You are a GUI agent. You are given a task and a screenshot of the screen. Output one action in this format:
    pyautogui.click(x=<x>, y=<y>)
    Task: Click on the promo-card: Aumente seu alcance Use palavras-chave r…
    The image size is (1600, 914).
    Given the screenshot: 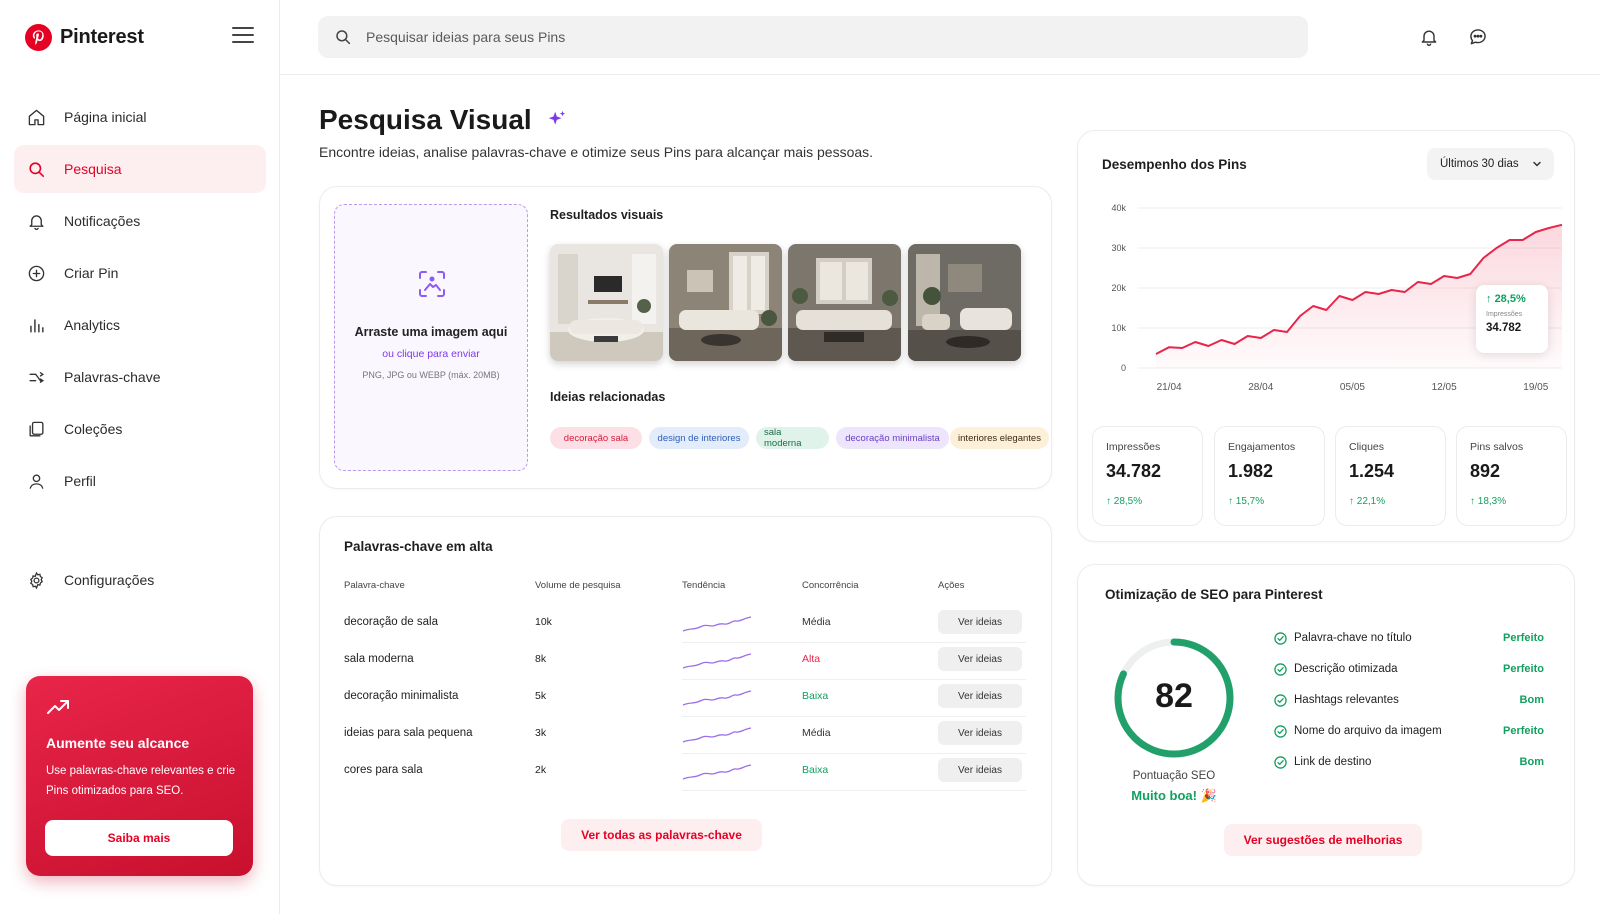 What is the action you would take?
    pyautogui.click(x=139, y=776)
    